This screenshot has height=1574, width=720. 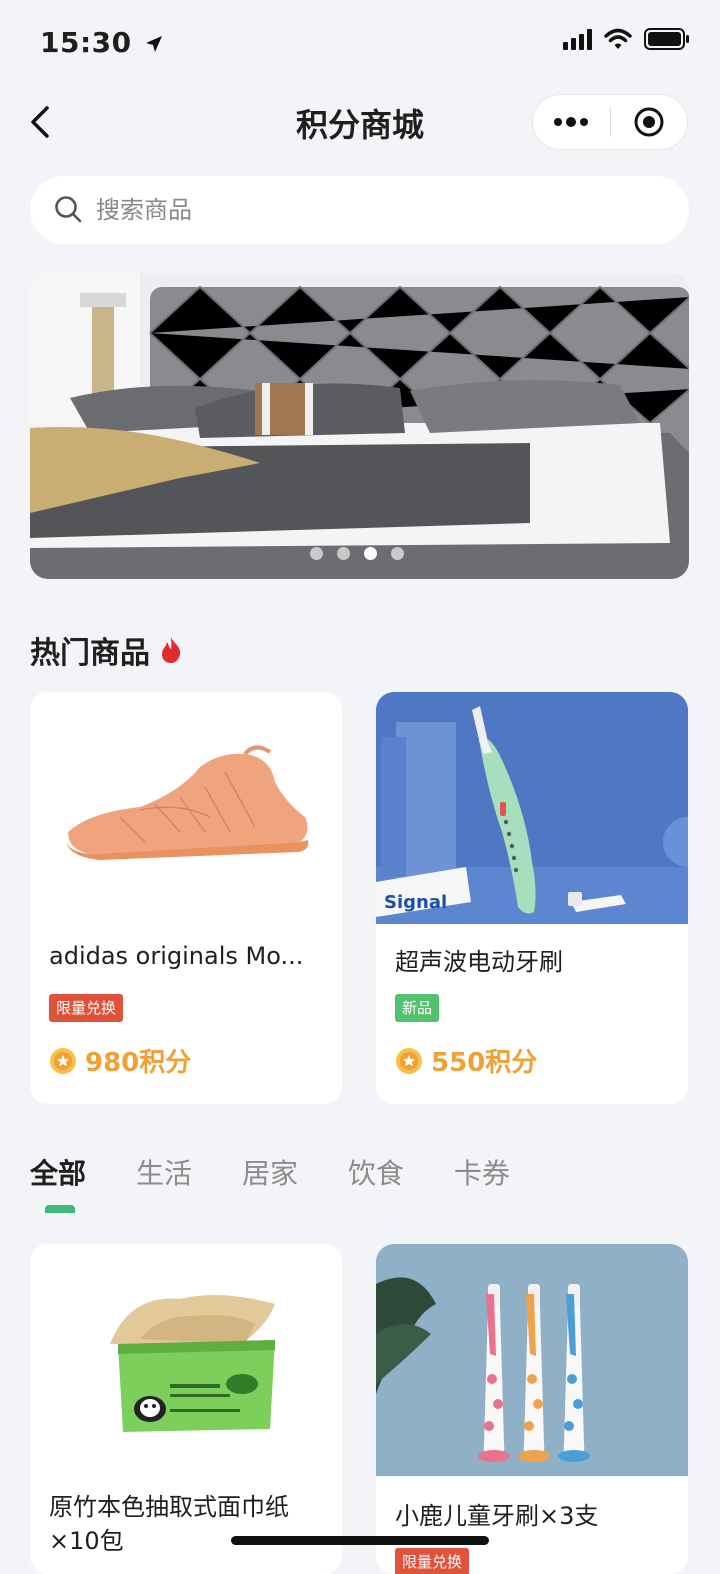 I want to click on svg-text: Signal, so click(x=415, y=902).